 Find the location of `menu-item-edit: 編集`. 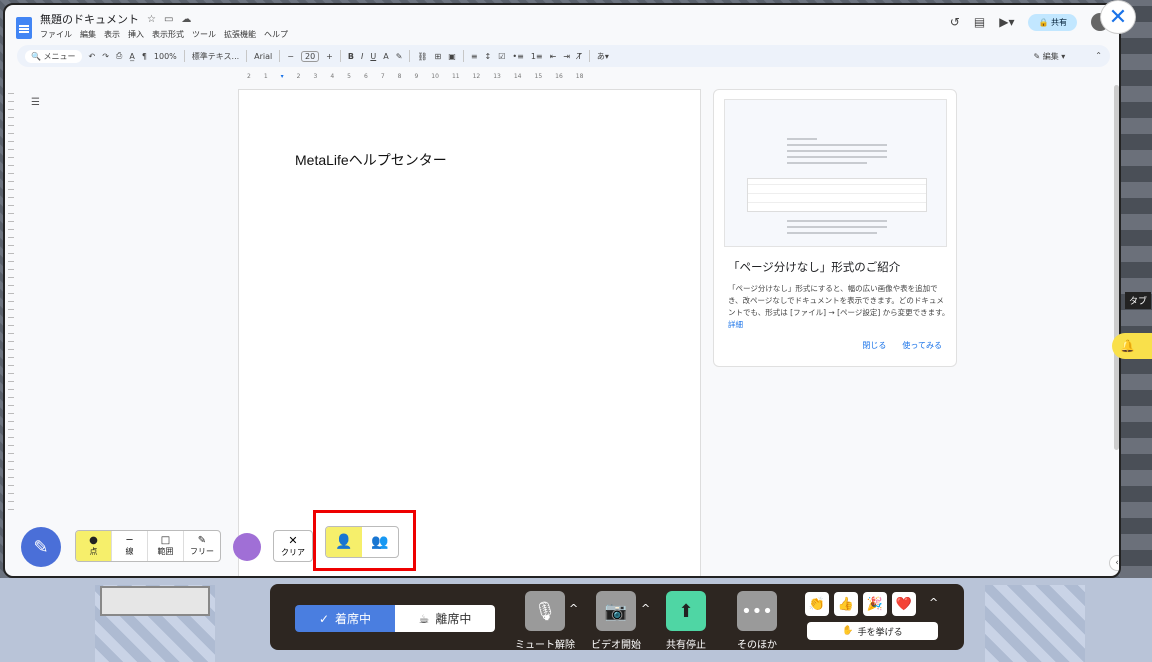

menu-item-edit: 編集 is located at coordinates (88, 34).